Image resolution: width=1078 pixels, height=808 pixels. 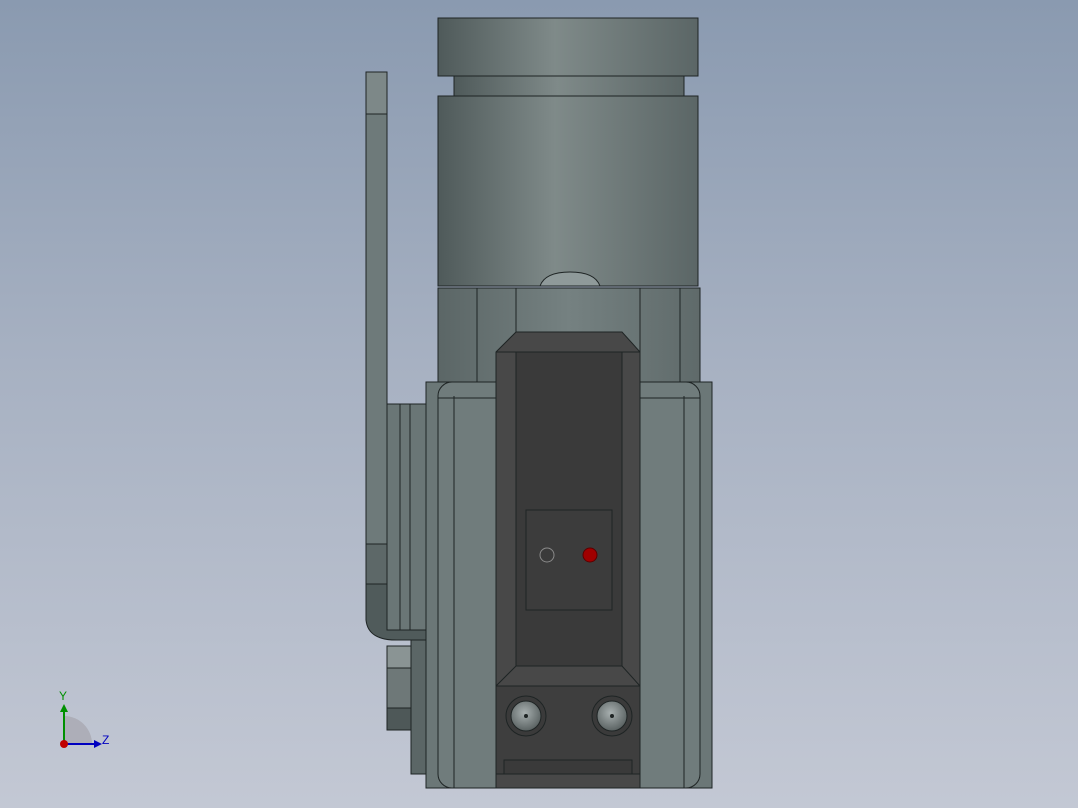 I want to click on triad-z-label: Z, so click(x=105, y=740).